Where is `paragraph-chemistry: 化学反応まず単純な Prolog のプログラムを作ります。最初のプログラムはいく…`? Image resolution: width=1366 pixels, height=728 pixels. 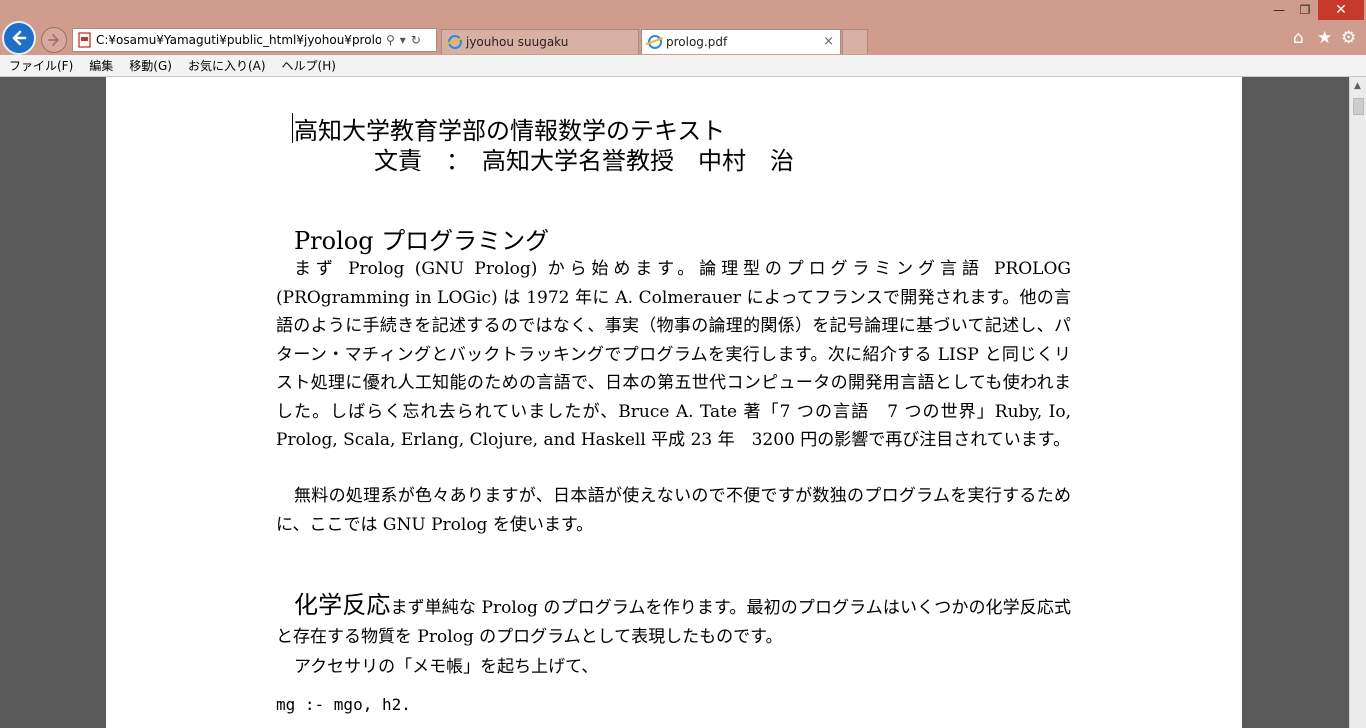
paragraph-chemistry: 化学反応まず単純な Prolog のプログラムを作ります。最初のプログラムはいく… is located at coordinates (673, 621).